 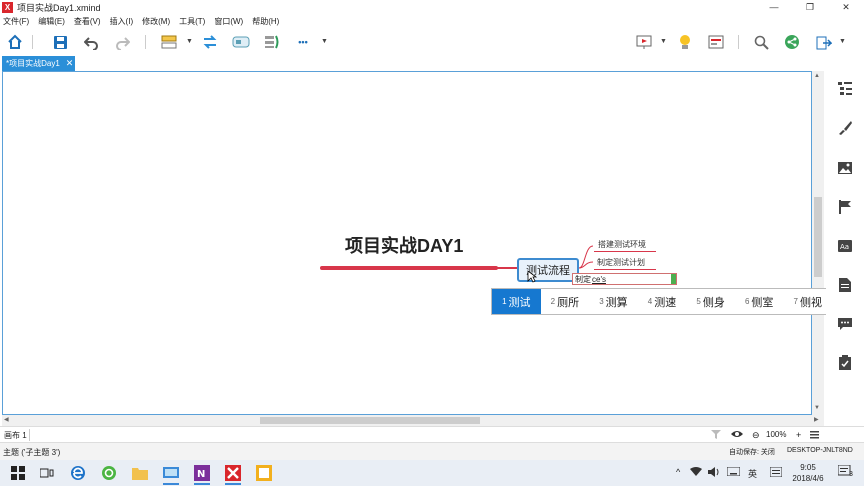 What do you see at coordinates (817, 408) in the screenshot?
I see `scroll-down-icon: ▼` at bounding box center [817, 408].